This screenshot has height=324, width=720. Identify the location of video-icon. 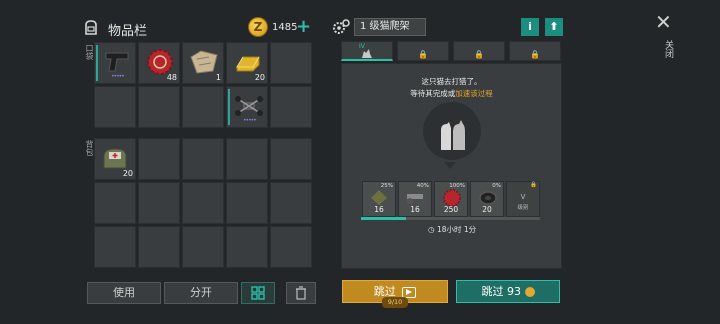
(409, 292).